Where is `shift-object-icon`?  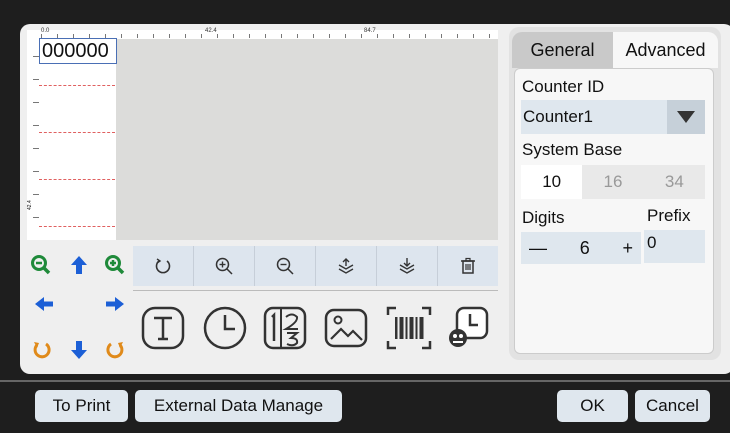
shift-object-icon is located at coordinates (469, 326).